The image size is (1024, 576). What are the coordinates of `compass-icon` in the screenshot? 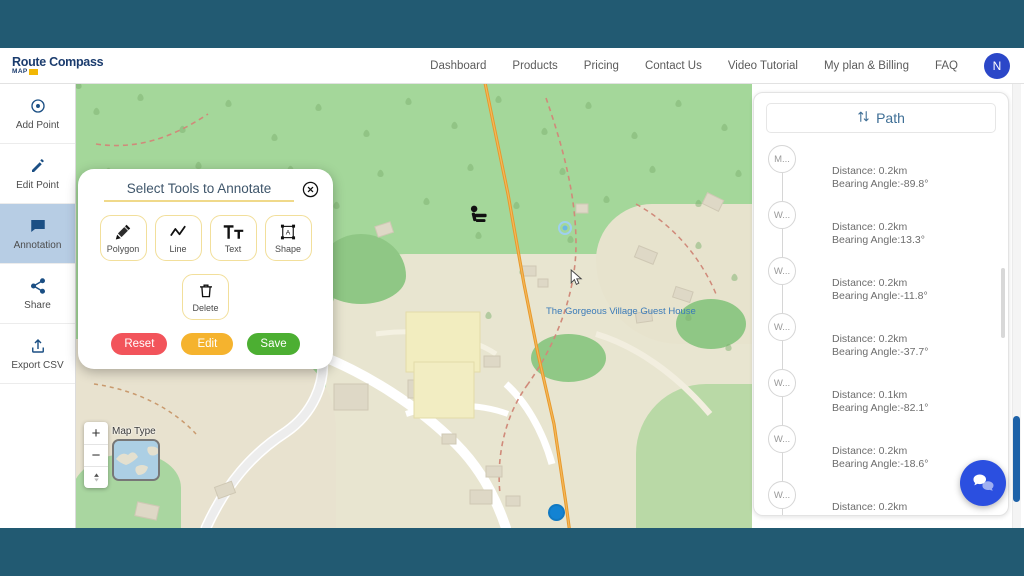 It's located at (96, 477).